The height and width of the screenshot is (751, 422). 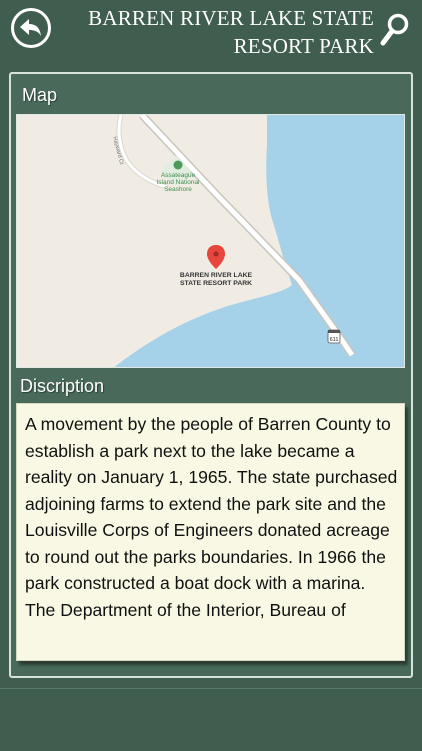 What do you see at coordinates (179, 182) in the screenshot?
I see `poi-label-line2: Island National` at bounding box center [179, 182].